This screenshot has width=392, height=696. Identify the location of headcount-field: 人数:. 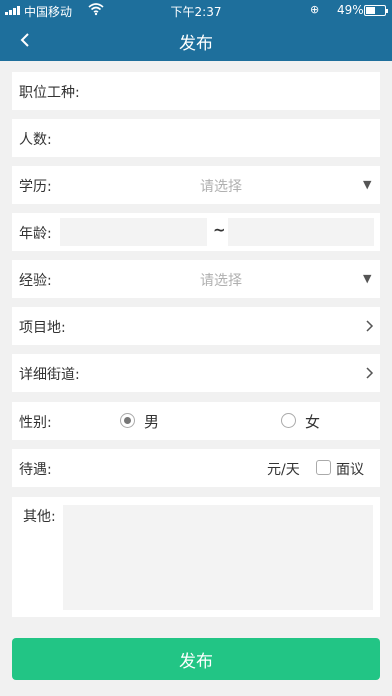
(196, 138).